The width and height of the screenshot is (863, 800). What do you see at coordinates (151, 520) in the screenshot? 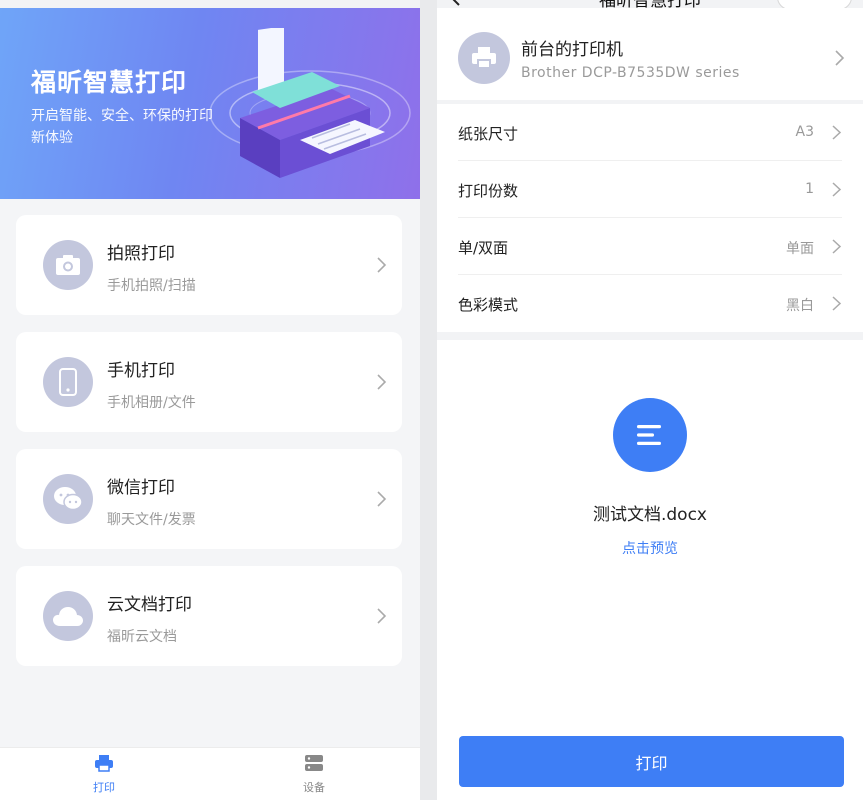
I see `card-subtitle: 聊天文件/发票` at bounding box center [151, 520].